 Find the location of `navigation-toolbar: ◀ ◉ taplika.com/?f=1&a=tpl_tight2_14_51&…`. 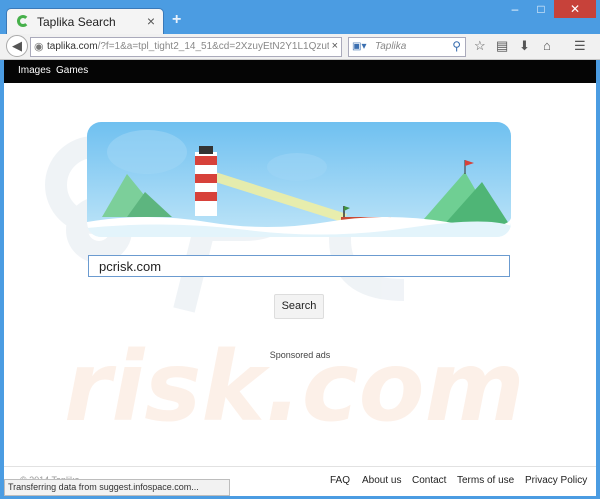

navigation-toolbar: ◀ ◉ taplika.com/?f=1&a=tpl_tight2_14_51&… is located at coordinates (300, 47).